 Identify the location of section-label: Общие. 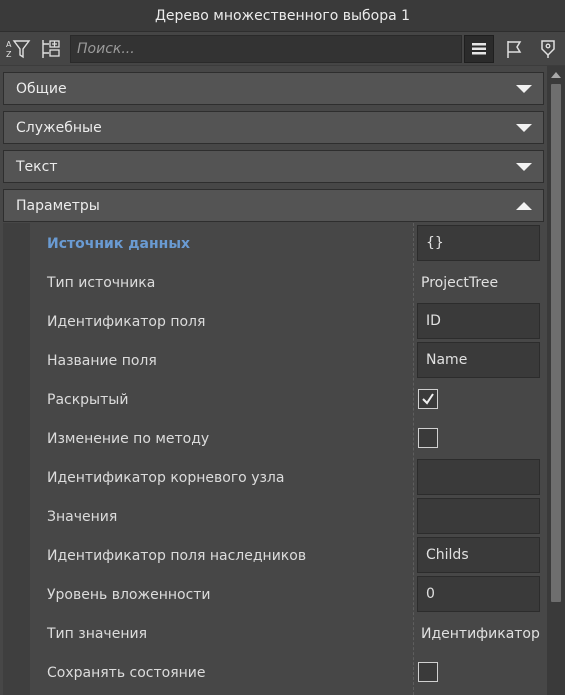
(41, 88).